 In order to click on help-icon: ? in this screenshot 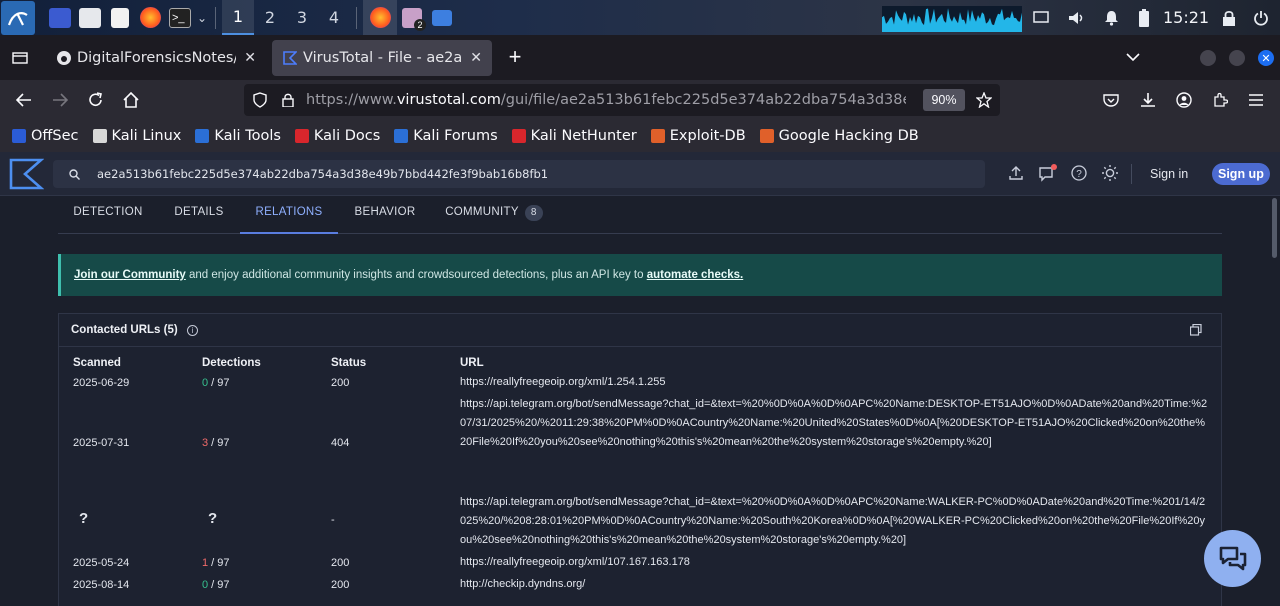, I will do `click(1079, 173)`.